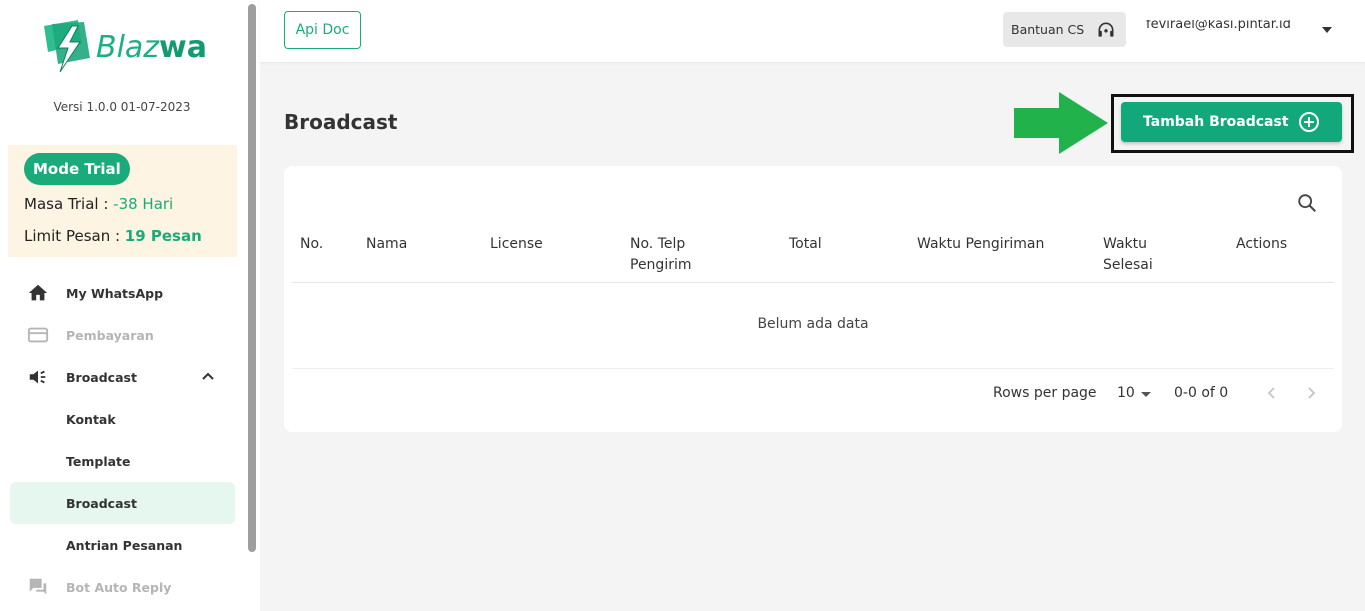  What do you see at coordinates (516, 244) in the screenshot?
I see `column-header-license: License` at bounding box center [516, 244].